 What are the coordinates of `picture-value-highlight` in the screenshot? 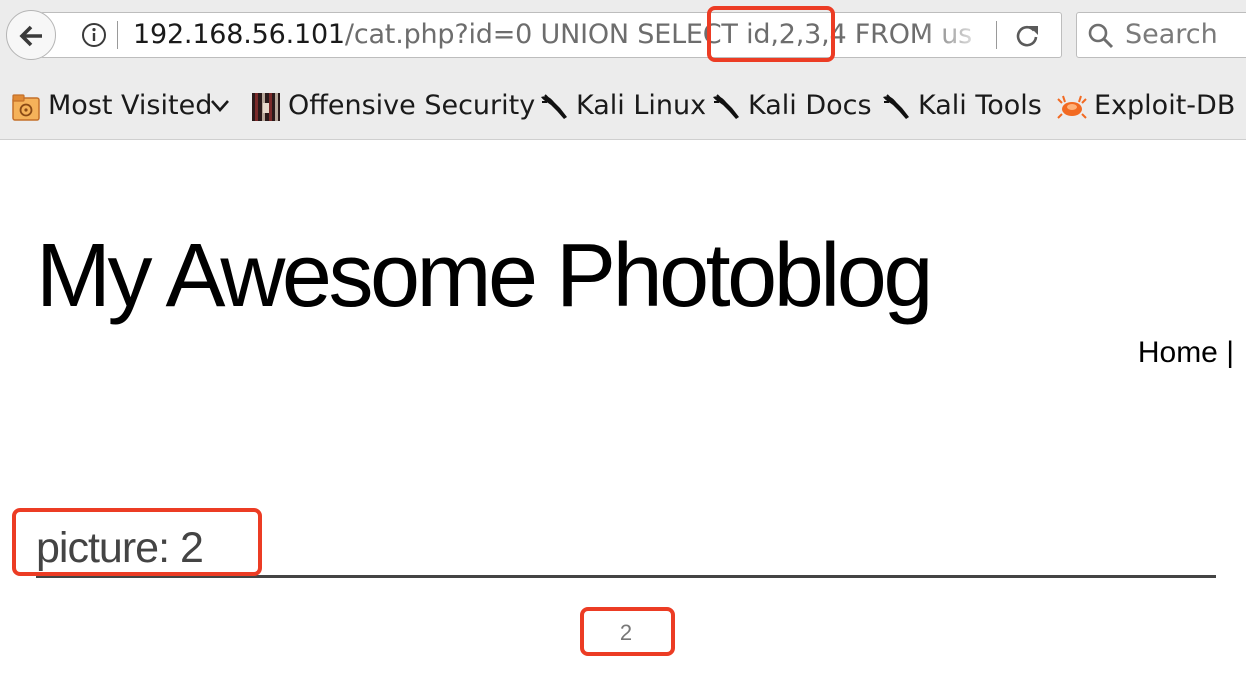 It's located at (627, 631).